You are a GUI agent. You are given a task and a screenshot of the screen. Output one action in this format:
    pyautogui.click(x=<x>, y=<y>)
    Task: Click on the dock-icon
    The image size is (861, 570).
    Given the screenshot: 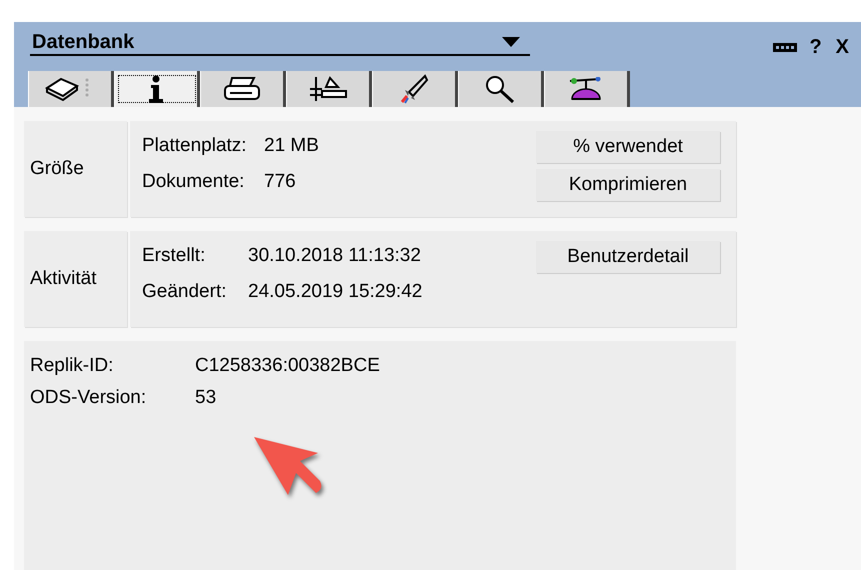 What is the action you would take?
    pyautogui.click(x=785, y=47)
    